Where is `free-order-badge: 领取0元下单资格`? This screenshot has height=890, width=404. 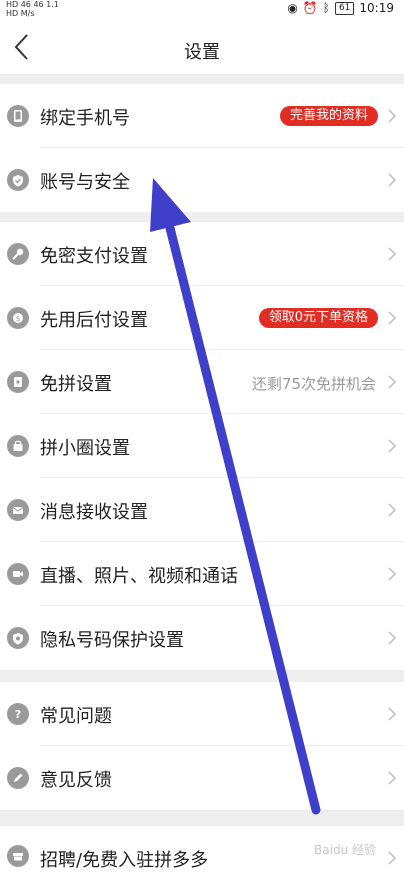 free-order-badge: 领取0元下单资格 is located at coordinates (318, 318).